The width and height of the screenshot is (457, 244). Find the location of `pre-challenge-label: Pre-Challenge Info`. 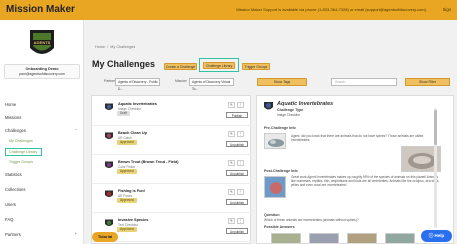

pre-challenge-label: Pre-Challenge Info is located at coordinates (280, 128).